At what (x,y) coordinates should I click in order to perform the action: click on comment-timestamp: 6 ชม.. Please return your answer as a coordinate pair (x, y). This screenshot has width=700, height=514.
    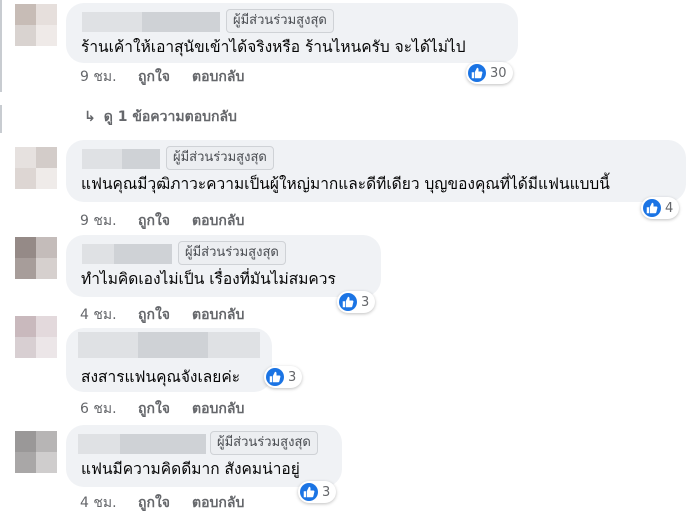
    Looking at the image, I should click on (109, 409).